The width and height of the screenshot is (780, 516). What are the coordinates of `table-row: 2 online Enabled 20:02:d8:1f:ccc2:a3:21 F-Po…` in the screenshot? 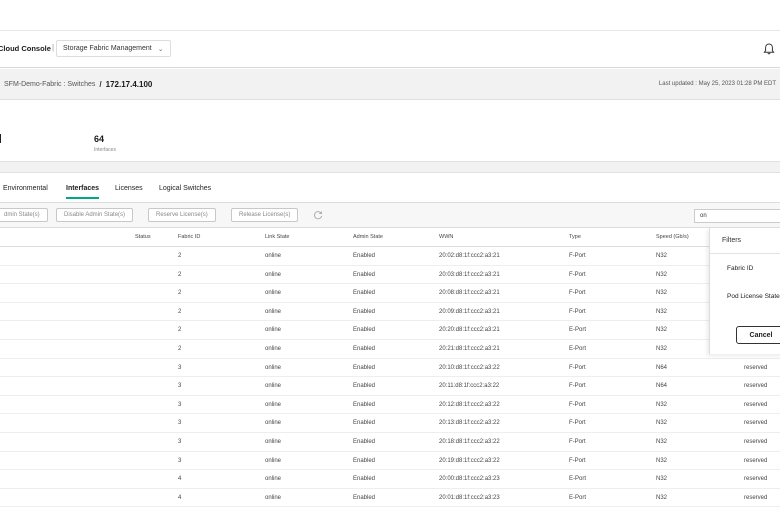 It's located at (390, 256).